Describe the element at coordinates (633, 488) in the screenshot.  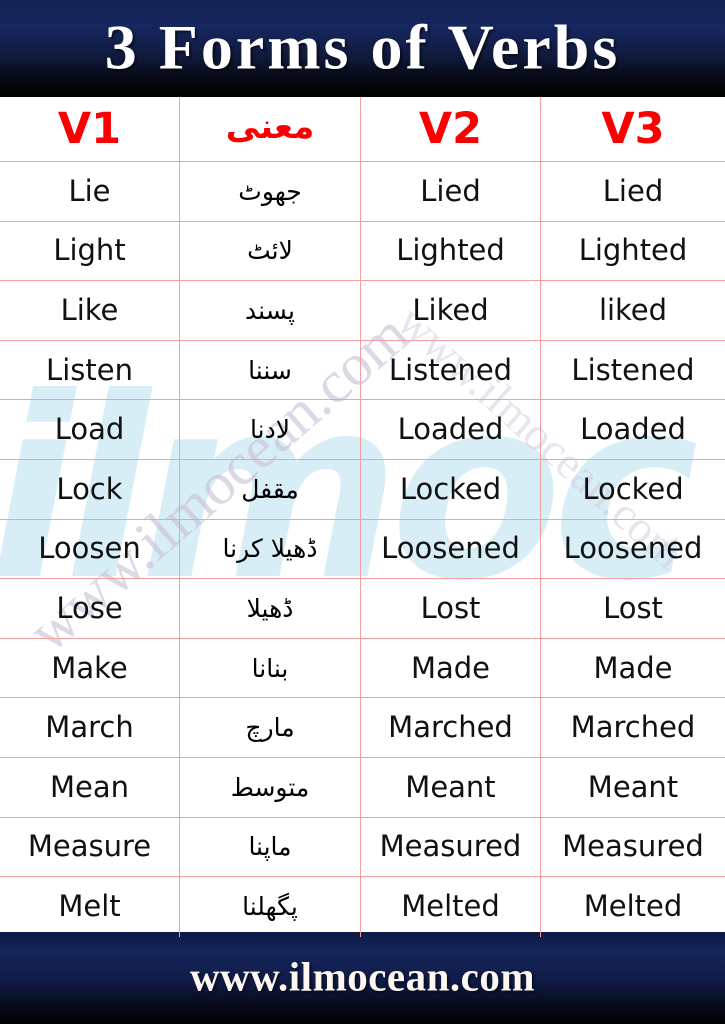
I see `cell-v3: Locked` at that location.